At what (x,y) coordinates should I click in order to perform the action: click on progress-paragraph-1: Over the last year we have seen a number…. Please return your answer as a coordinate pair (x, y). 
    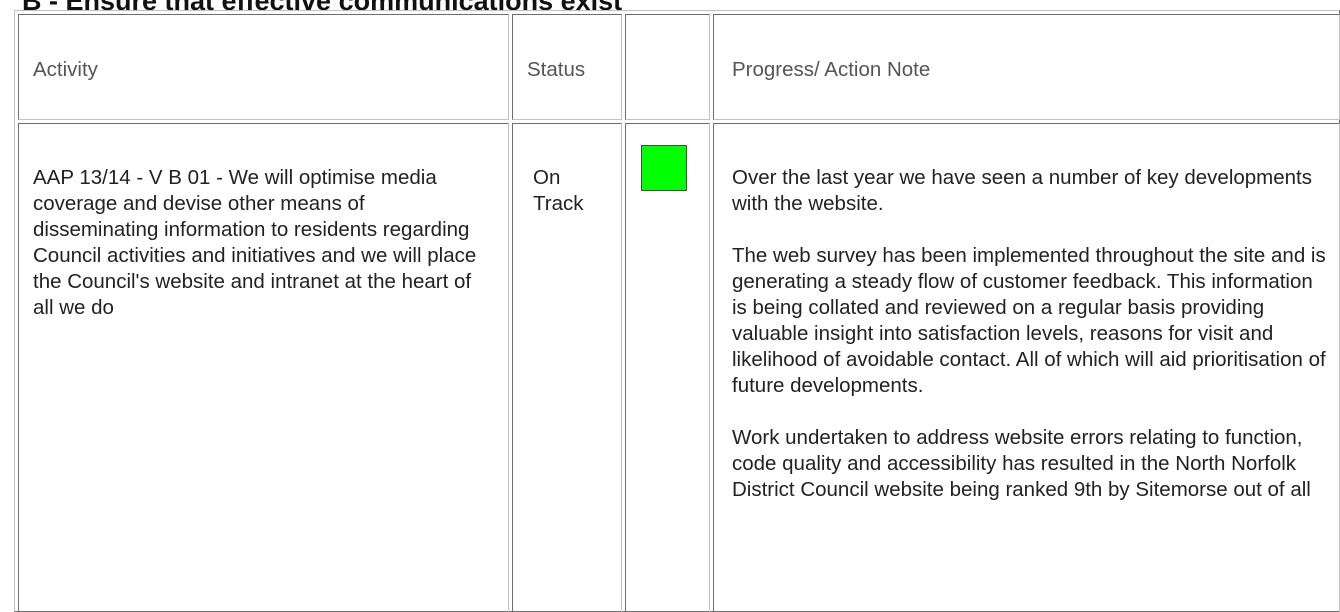
    Looking at the image, I should click on (1022, 190).